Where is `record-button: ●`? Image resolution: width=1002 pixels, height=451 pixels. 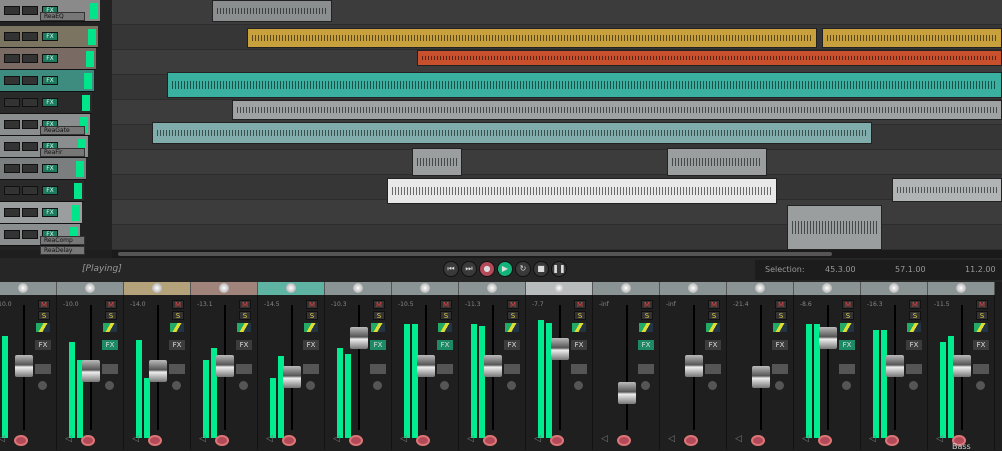
record-button: ● is located at coordinates (487, 269).